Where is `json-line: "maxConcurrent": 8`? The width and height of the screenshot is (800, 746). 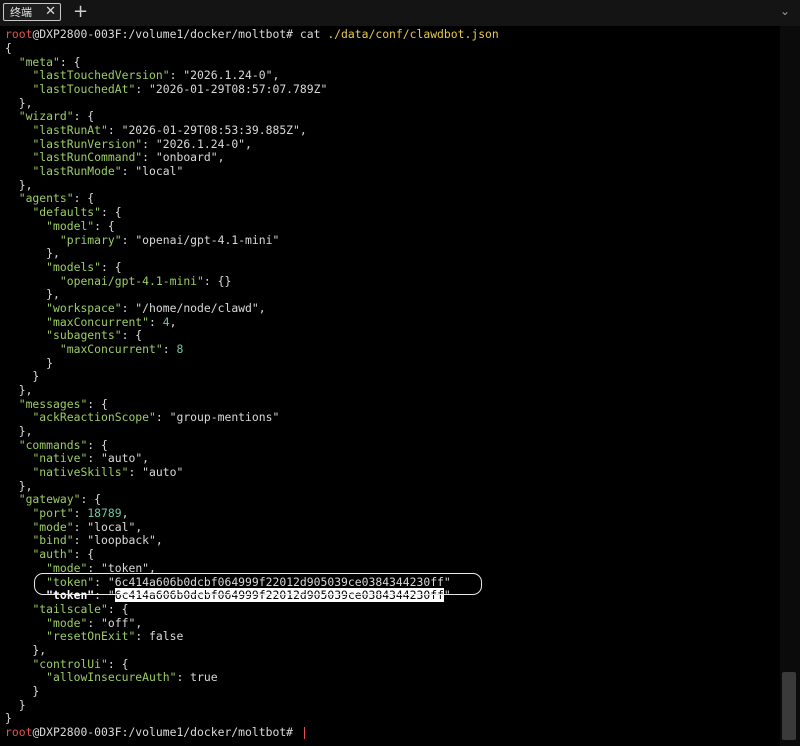
json-line: "maxConcurrent": 8 is located at coordinates (121, 348).